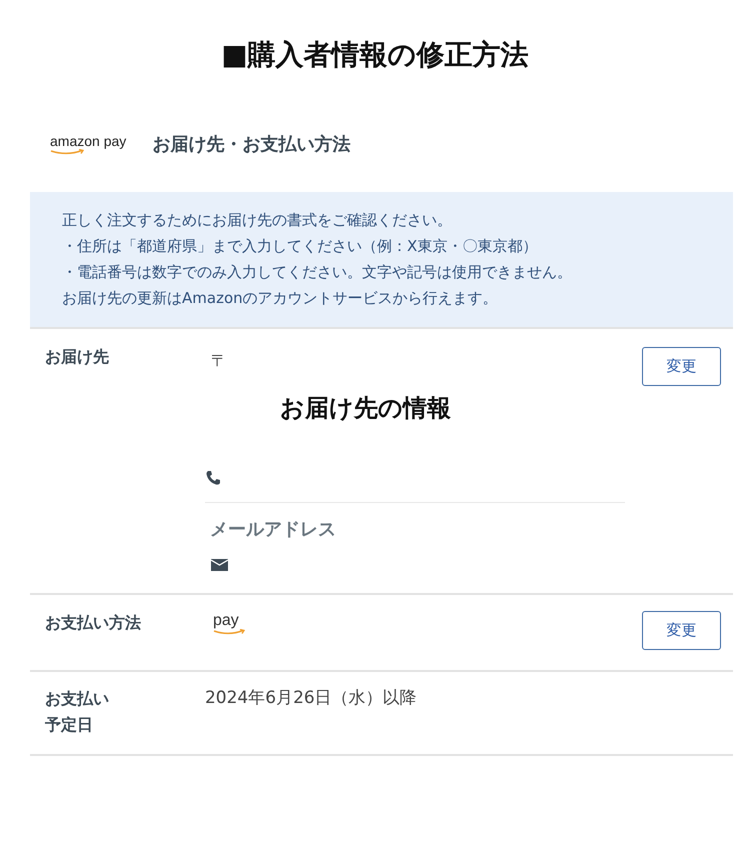 This screenshot has width=750, height=850. What do you see at coordinates (77, 357) in the screenshot?
I see `field-label: お届け先` at bounding box center [77, 357].